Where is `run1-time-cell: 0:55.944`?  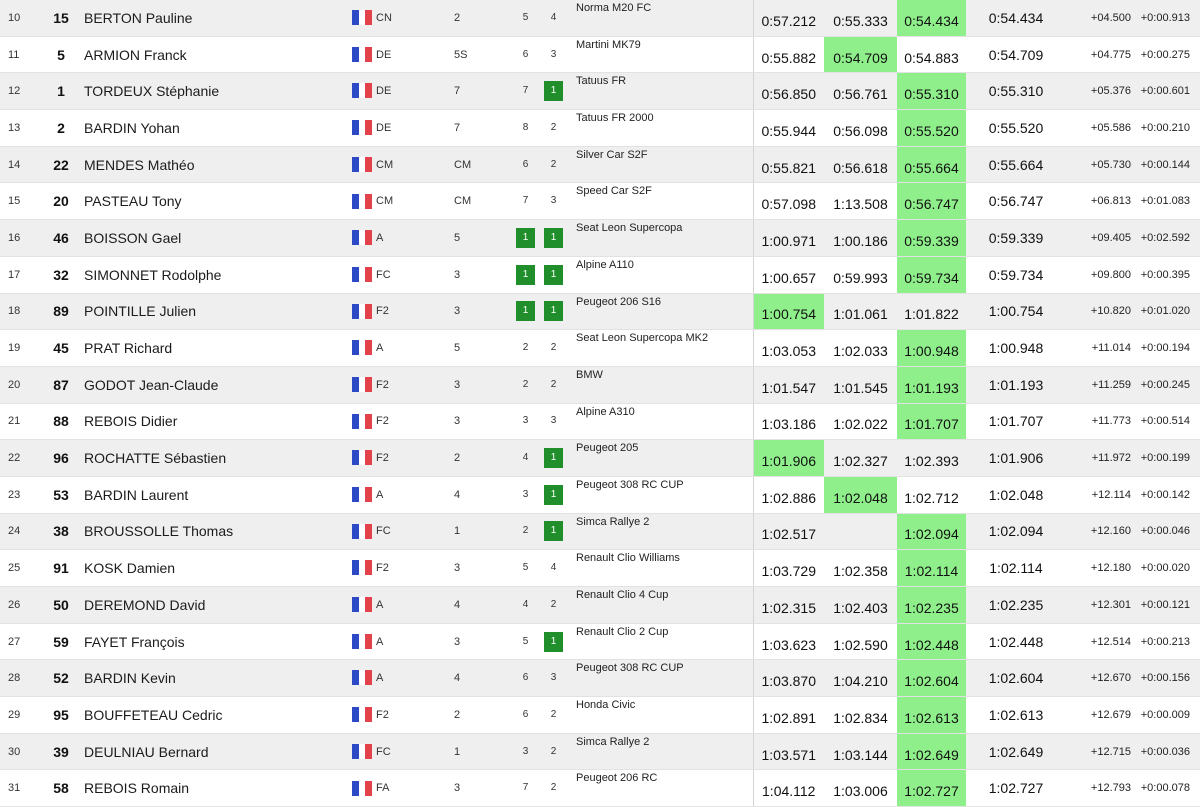 run1-time-cell: 0:55.944 is located at coordinates (788, 128).